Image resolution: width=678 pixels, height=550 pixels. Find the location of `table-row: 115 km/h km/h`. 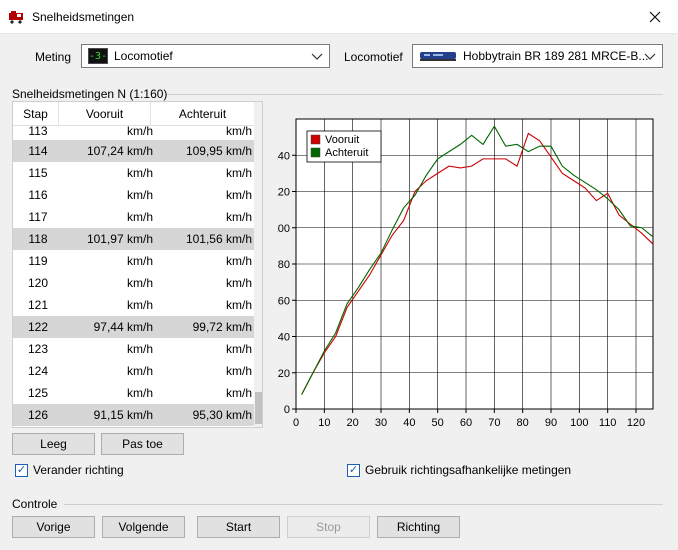

table-row: 115 km/h km/h is located at coordinates (133, 173).